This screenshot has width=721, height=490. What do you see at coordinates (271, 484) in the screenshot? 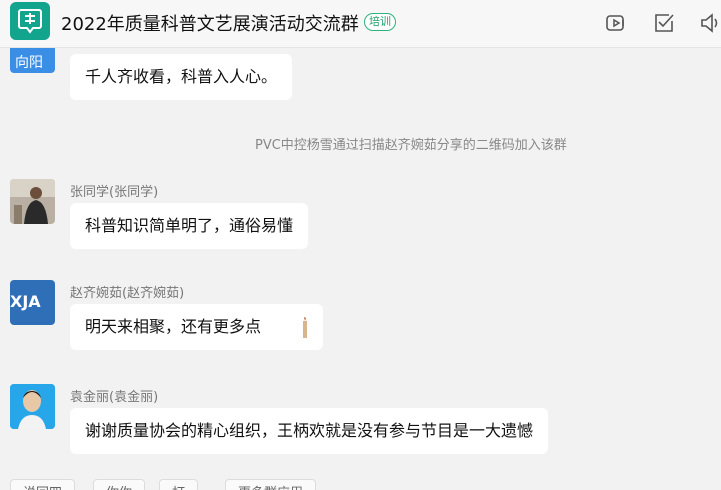
I see `quick-reply-chip: 更多群应用` at bounding box center [271, 484].